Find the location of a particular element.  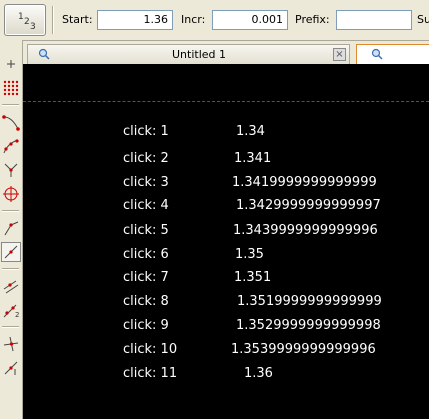

sequence-digit-1: 1 is located at coordinates (21, 17).